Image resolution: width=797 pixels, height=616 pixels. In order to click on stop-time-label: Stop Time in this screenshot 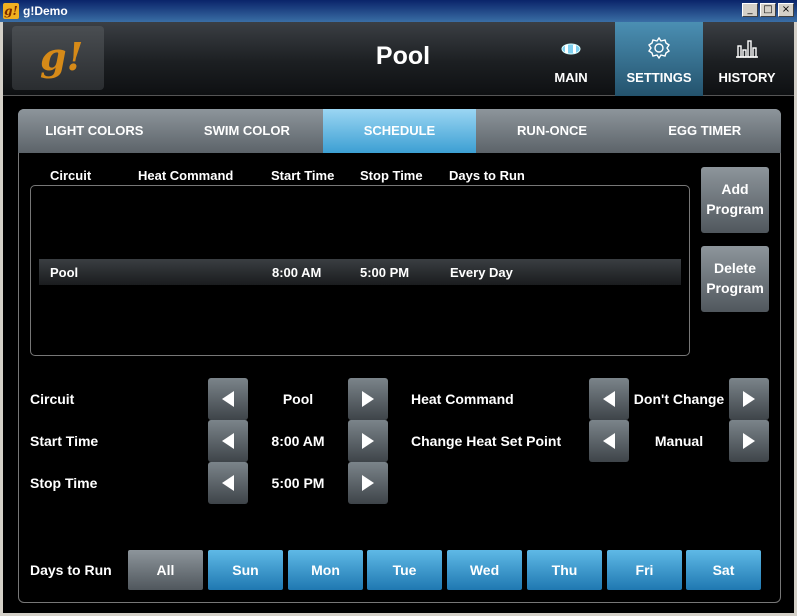, I will do `click(64, 483)`.